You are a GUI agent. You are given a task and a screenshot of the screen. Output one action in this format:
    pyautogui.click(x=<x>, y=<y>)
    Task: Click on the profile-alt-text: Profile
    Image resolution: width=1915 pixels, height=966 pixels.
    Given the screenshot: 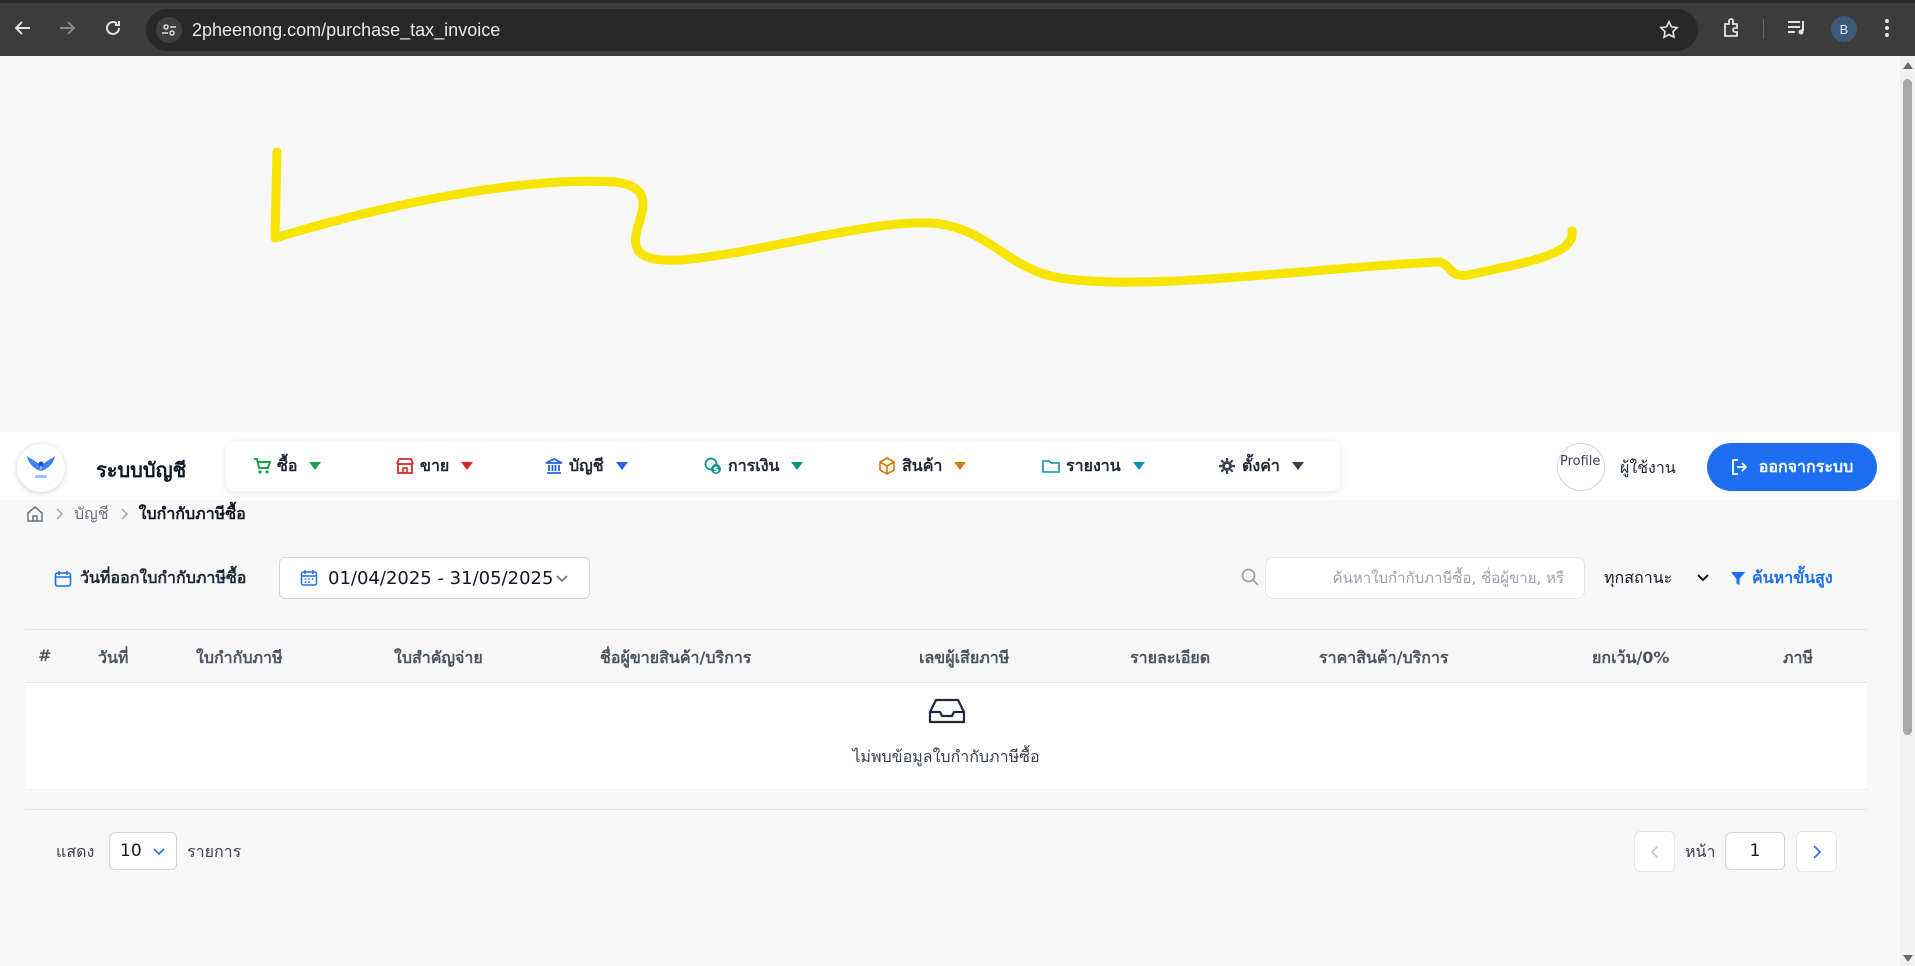 What is the action you would take?
    pyautogui.click(x=1580, y=461)
    